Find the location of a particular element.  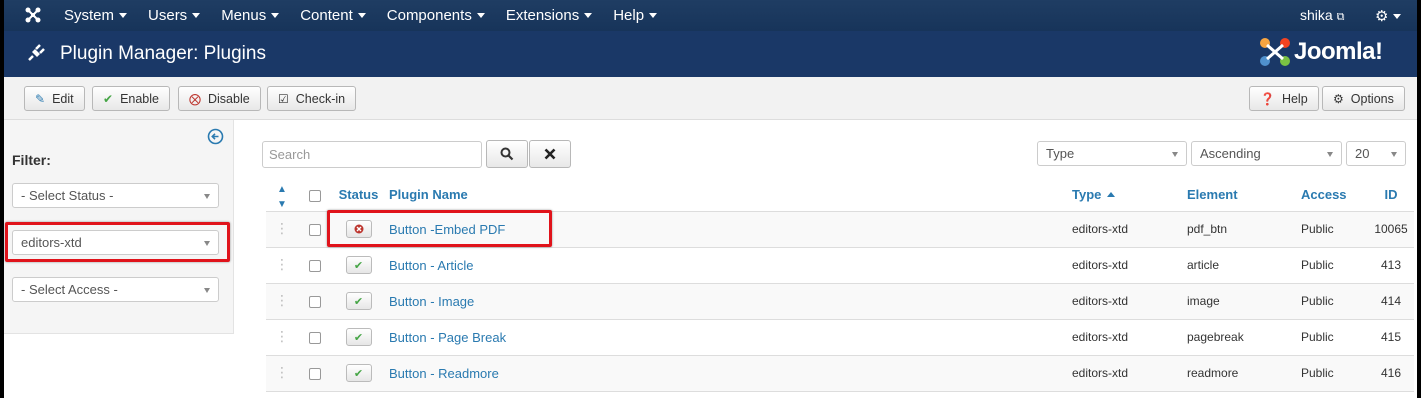

access-header: Access is located at coordinates (1334, 195).